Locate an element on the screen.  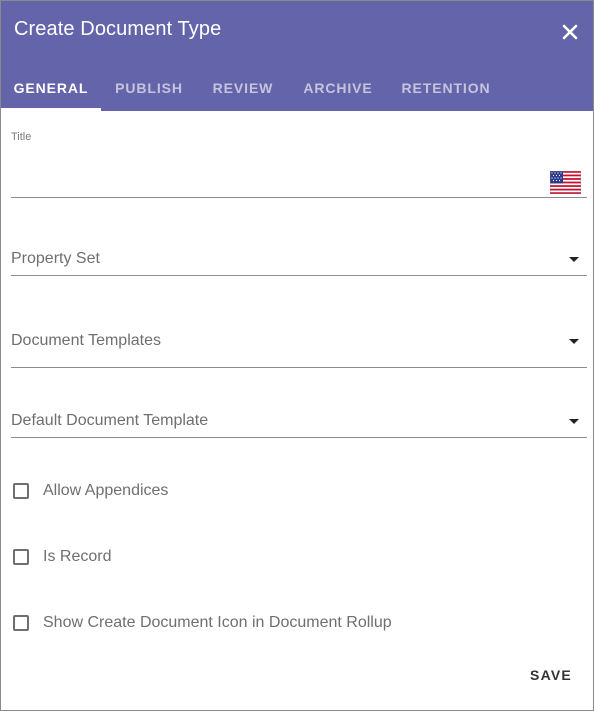
dialog-title: Create Document Type is located at coordinates (118, 29).